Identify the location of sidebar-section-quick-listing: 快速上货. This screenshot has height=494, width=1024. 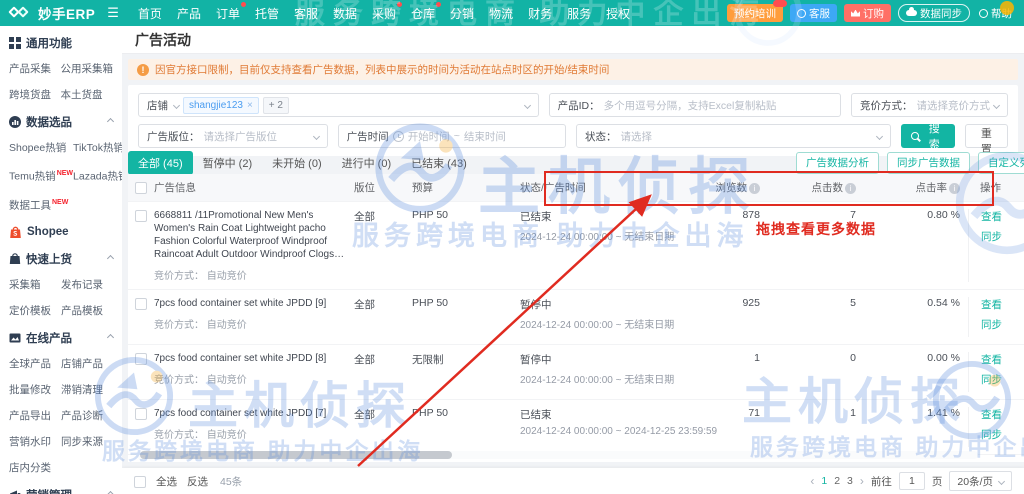
(62, 258).